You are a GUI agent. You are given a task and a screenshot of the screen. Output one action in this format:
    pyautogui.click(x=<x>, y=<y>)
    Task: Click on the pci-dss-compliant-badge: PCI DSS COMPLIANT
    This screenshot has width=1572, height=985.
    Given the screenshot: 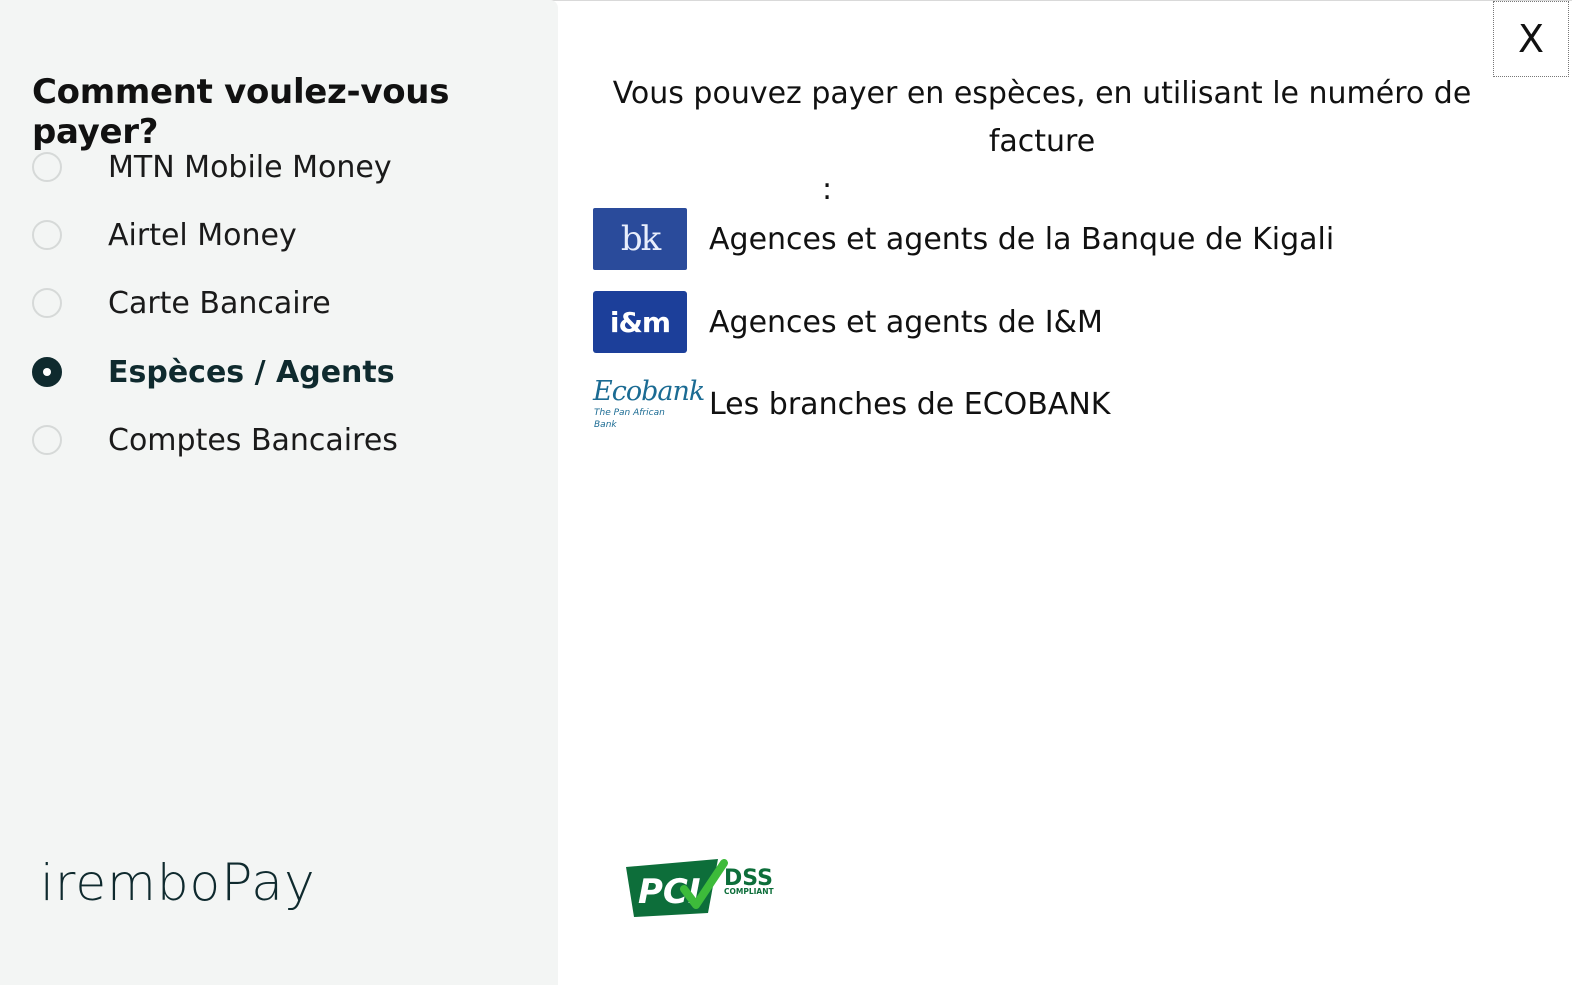 What is the action you would take?
    pyautogui.click(x=702, y=889)
    